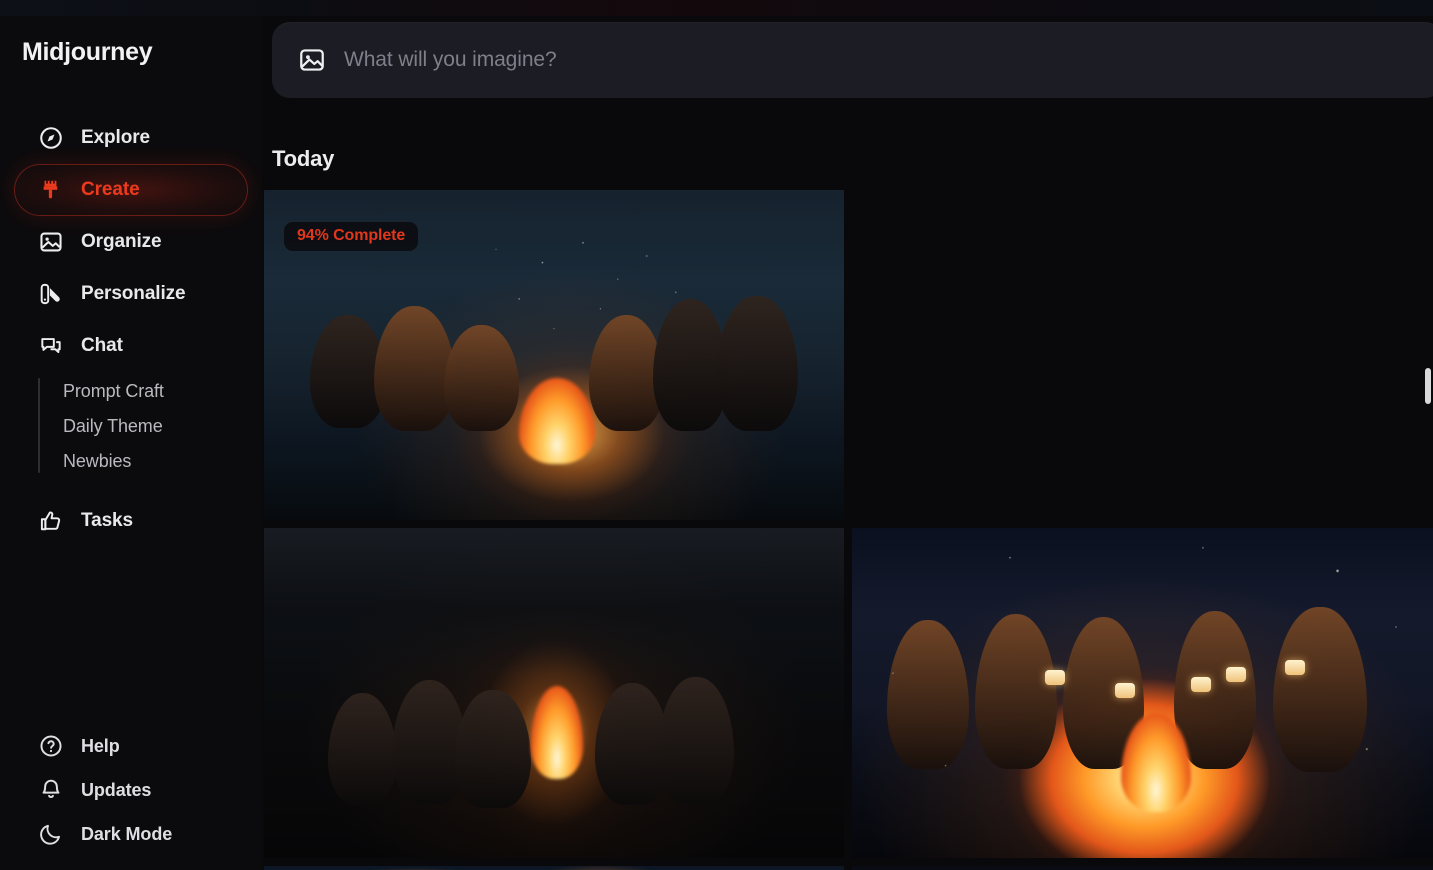 This screenshot has width=1433, height=870. I want to click on image-icon, so click(312, 60).